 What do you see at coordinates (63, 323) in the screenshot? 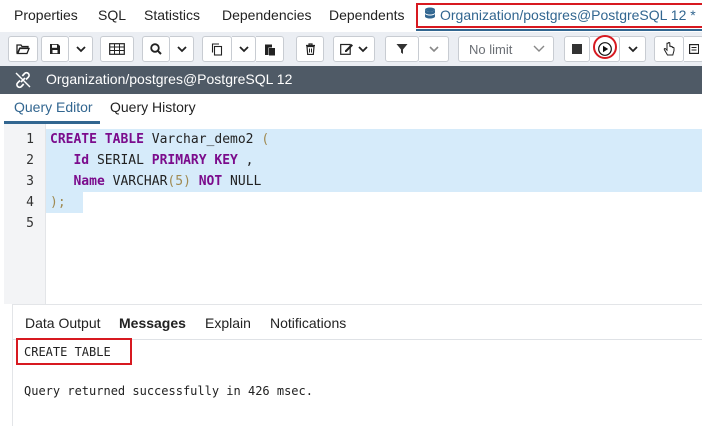
I see `tab-data-output: Data Output` at bounding box center [63, 323].